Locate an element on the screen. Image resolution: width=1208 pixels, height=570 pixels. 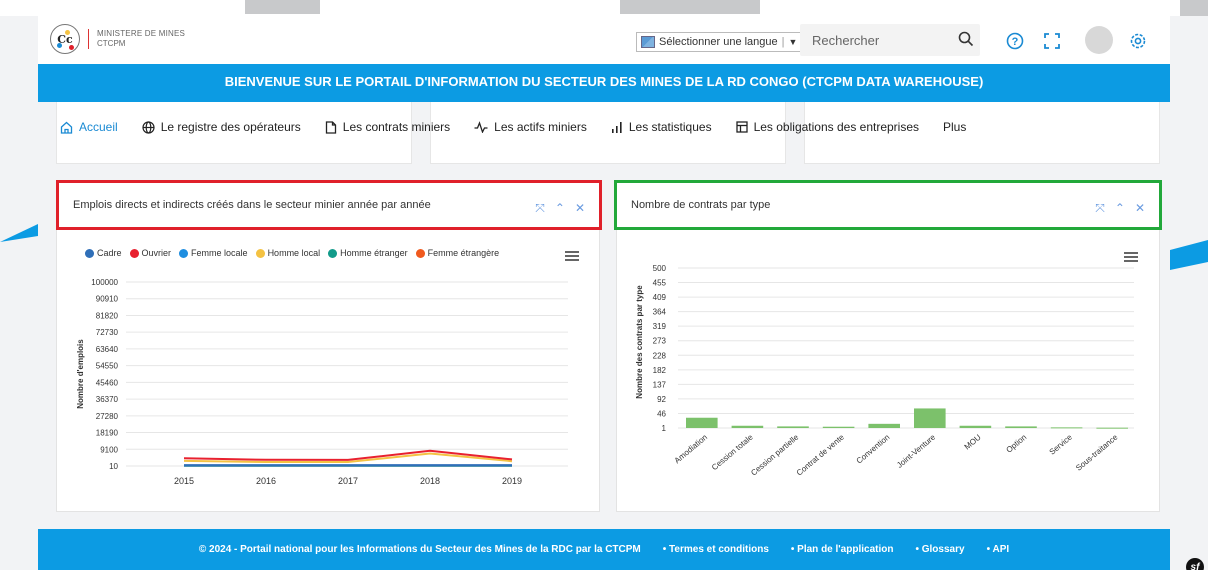
y-tick-label: 63640 is located at coordinates (107, 349).